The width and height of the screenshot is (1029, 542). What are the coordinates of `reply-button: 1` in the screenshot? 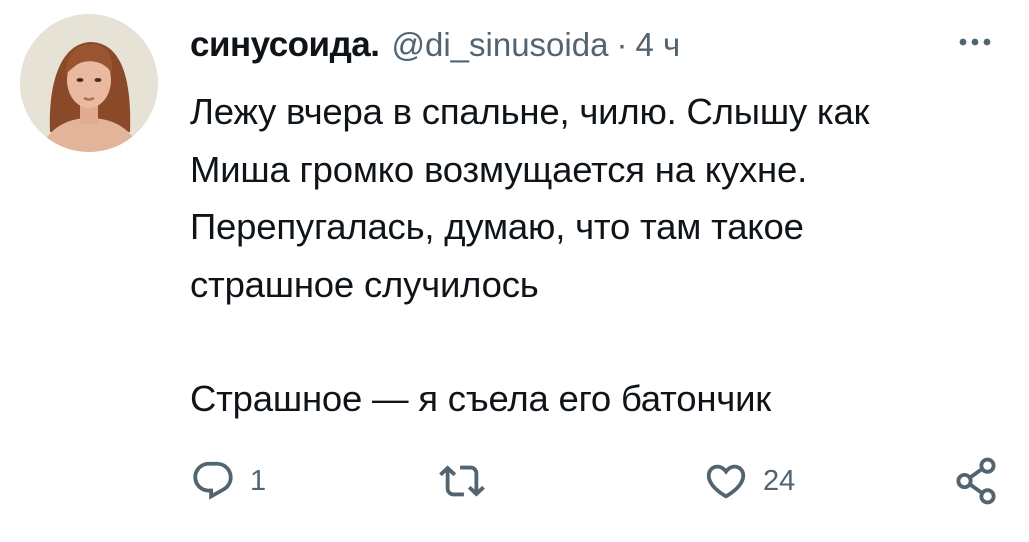 It's located at (228, 481).